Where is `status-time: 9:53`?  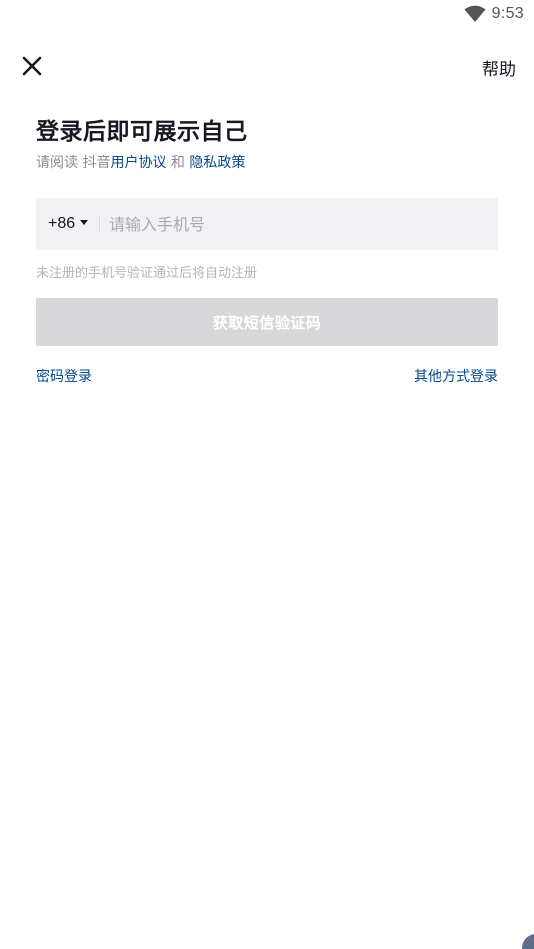
status-time: 9:53 is located at coordinates (507, 13).